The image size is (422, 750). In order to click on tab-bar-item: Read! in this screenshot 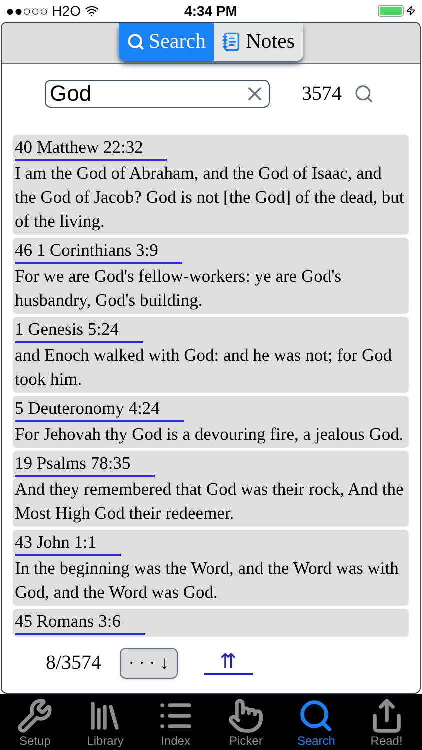, I will do `click(386, 723)`.